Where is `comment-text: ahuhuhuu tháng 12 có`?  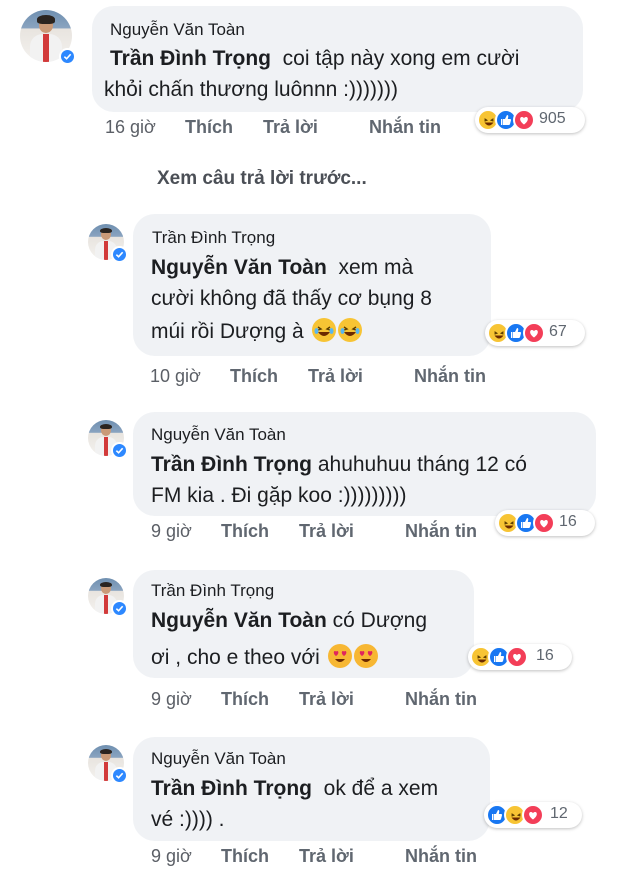 comment-text: ahuhuhuu tháng 12 có is located at coordinates (422, 464).